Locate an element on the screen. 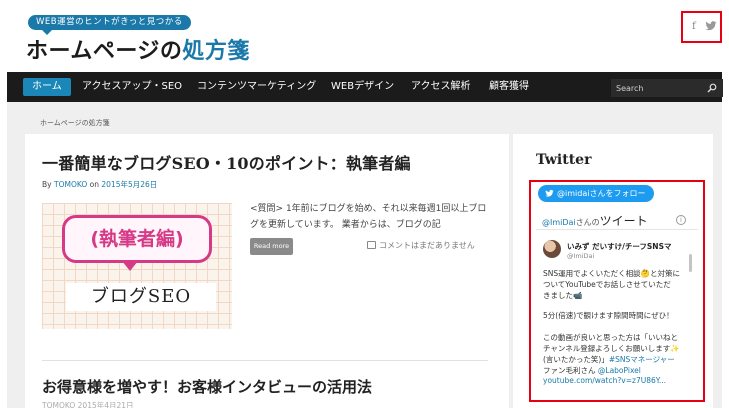  site-title-main: ホームページの is located at coordinates (104, 51).